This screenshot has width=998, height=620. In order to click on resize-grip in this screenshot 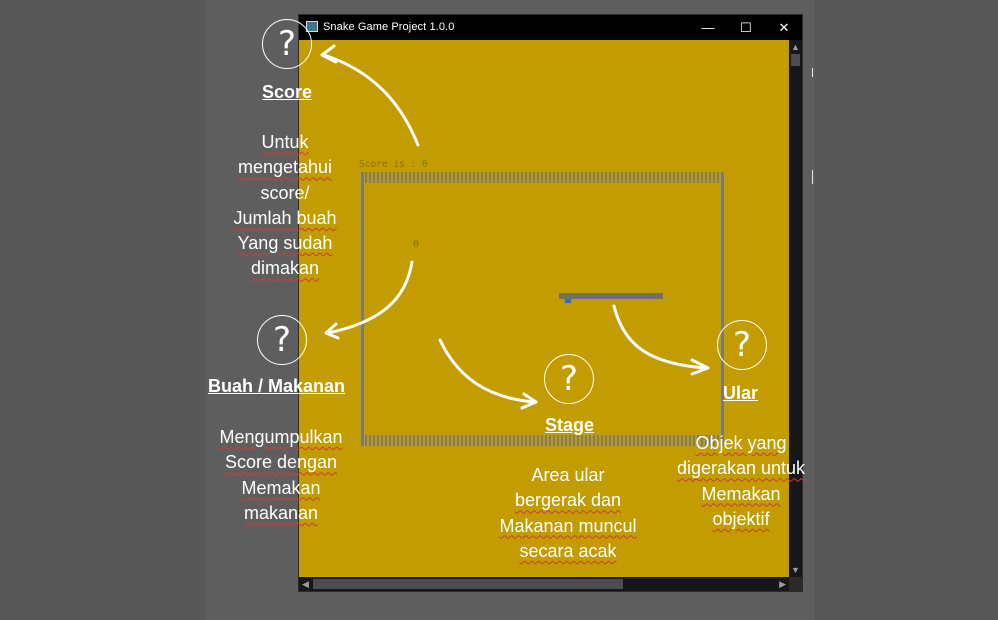, I will do `click(795, 584)`.